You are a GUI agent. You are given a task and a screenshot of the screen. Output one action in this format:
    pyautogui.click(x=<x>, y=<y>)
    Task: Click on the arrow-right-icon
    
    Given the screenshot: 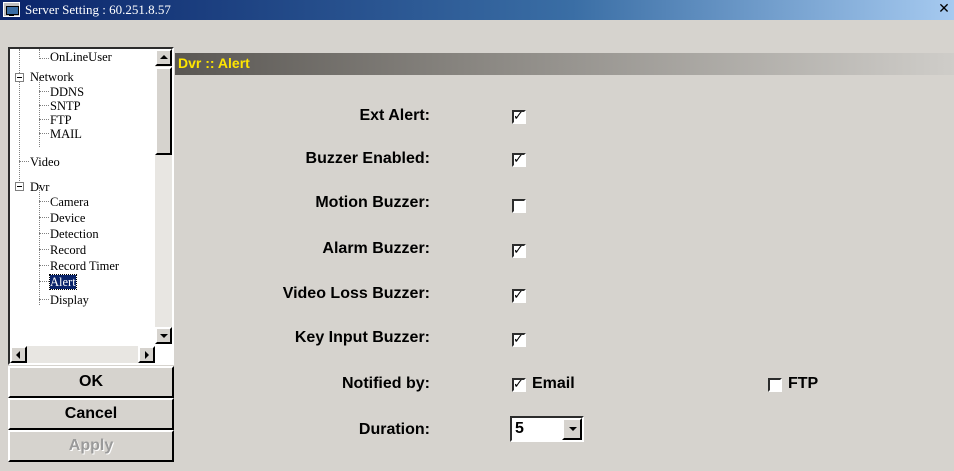 What is the action you would take?
    pyautogui.click(x=147, y=355)
    